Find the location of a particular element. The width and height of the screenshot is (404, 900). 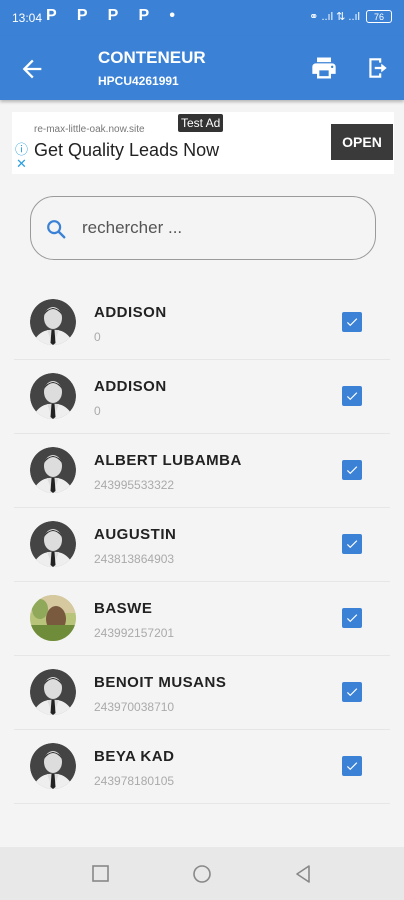

recents-button is located at coordinates (101, 874).